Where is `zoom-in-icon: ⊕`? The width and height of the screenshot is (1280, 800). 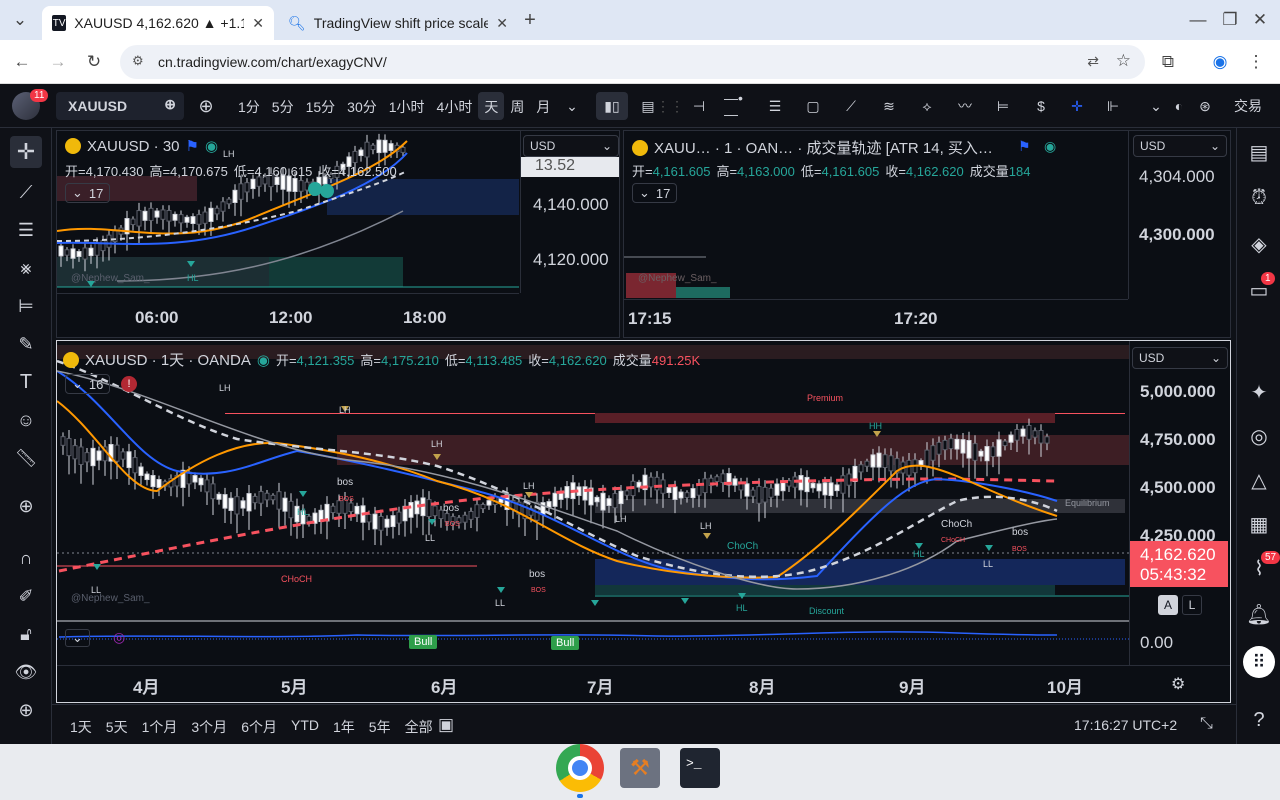
zoom-in-icon: ⊕ is located at coordinates (26, 506).